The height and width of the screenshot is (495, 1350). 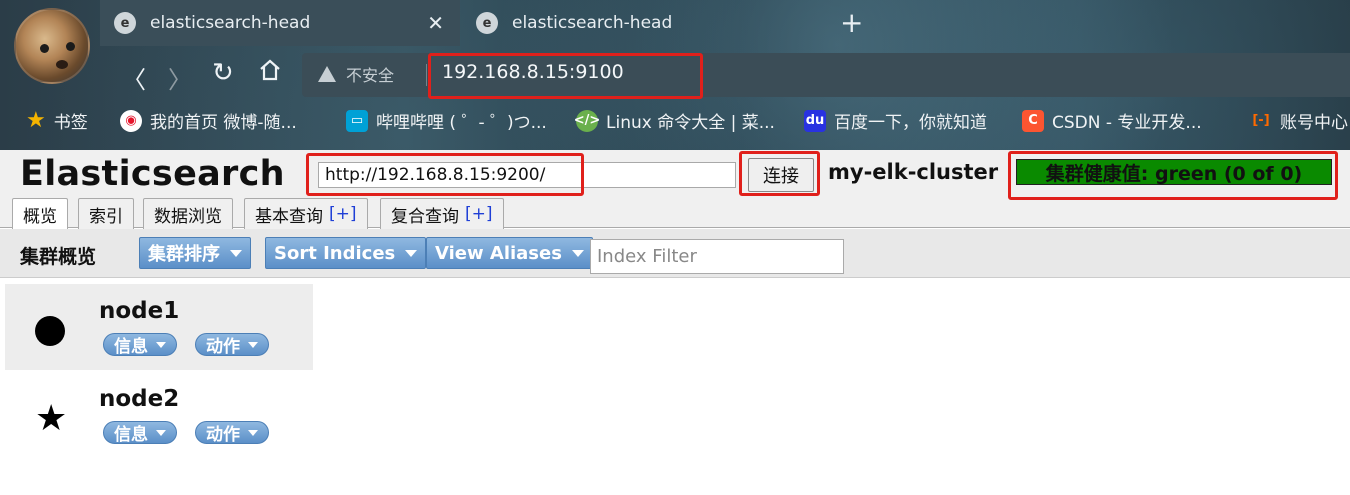 I want to click on bookmark-item: du 百度一下，你就知道, so click(x=895, y=120).